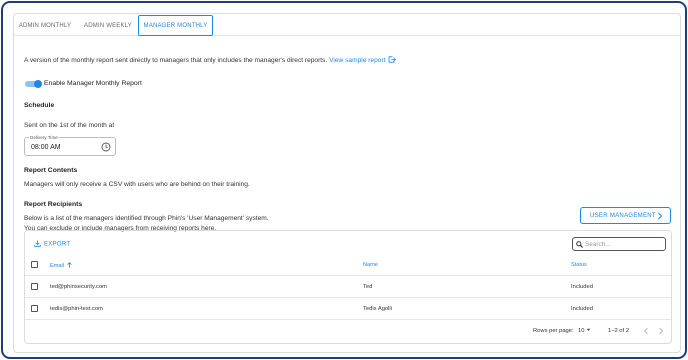  I want to click on table-row: ted@phinsecurity.com Ted Included, so click(348, 287).